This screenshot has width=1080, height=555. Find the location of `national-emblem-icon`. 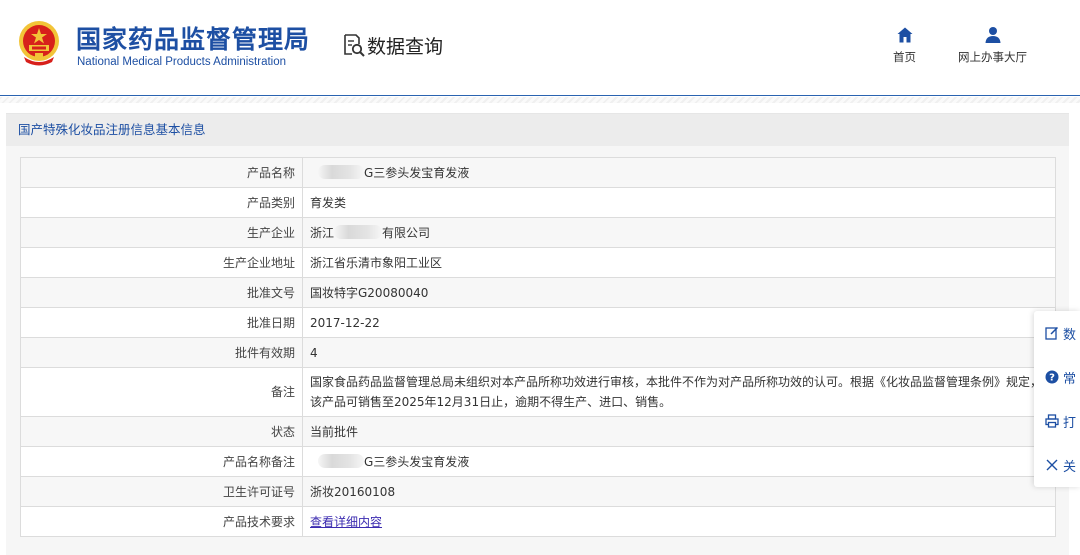

national-emblem-icon is located at coordinates (39, 43).